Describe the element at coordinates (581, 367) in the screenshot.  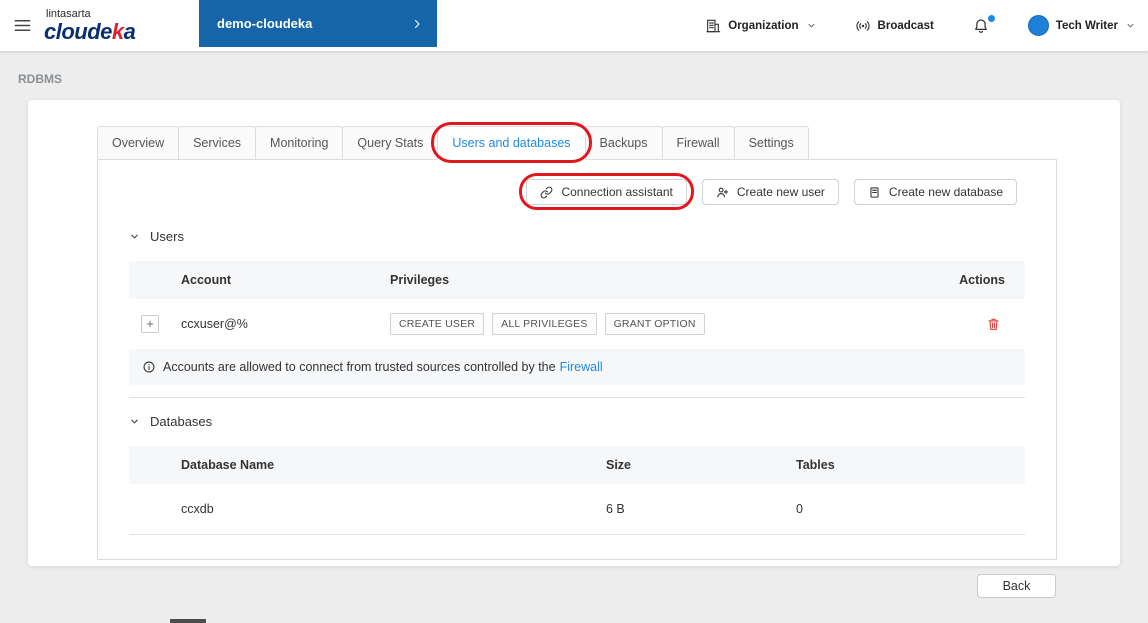
I see `firewall-link: Firewall` at that location.